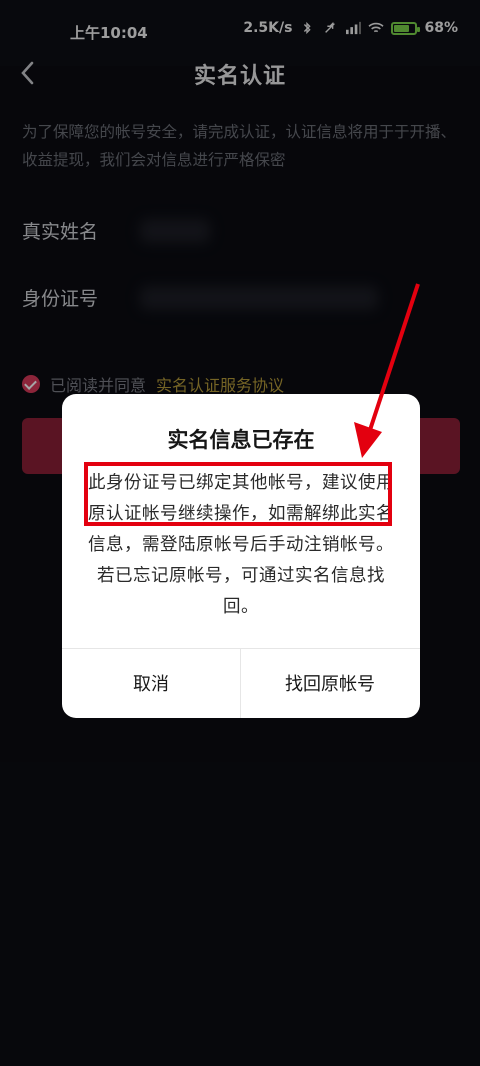 The image size is (480, 1066). What do you see at coordinates (238, 494) in the screenshot?
I see `highlight-box` at bounding box center [238, 494].